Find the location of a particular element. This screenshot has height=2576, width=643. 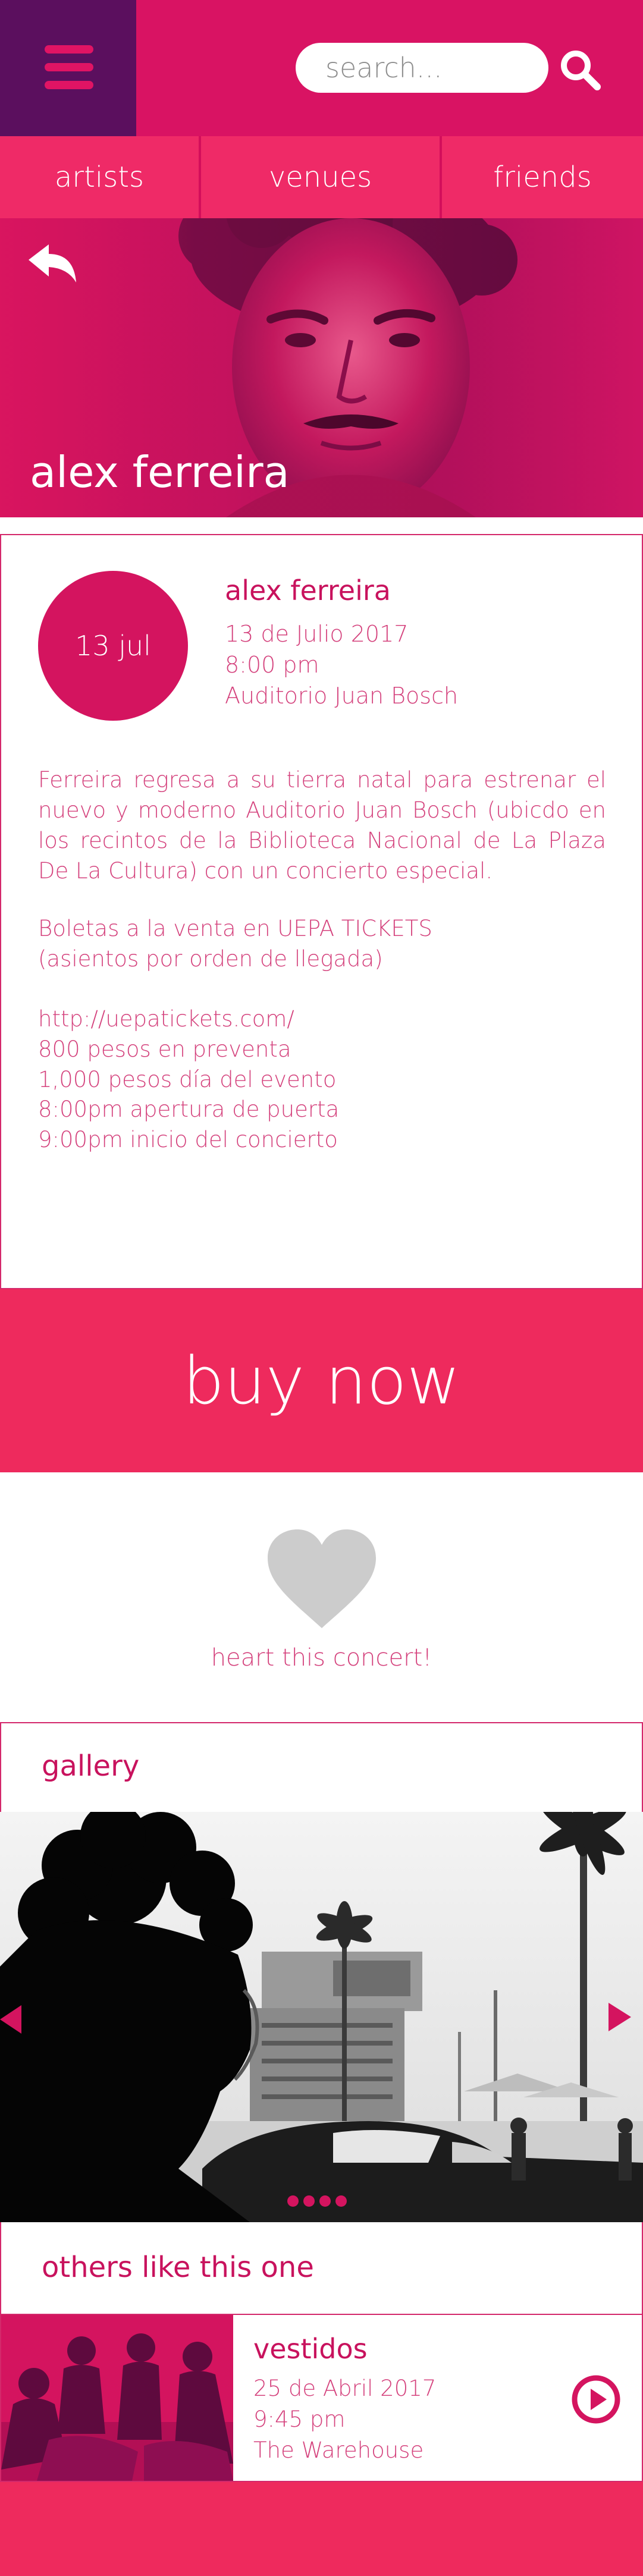

heart-icon is located at coordinates (322, 1579).